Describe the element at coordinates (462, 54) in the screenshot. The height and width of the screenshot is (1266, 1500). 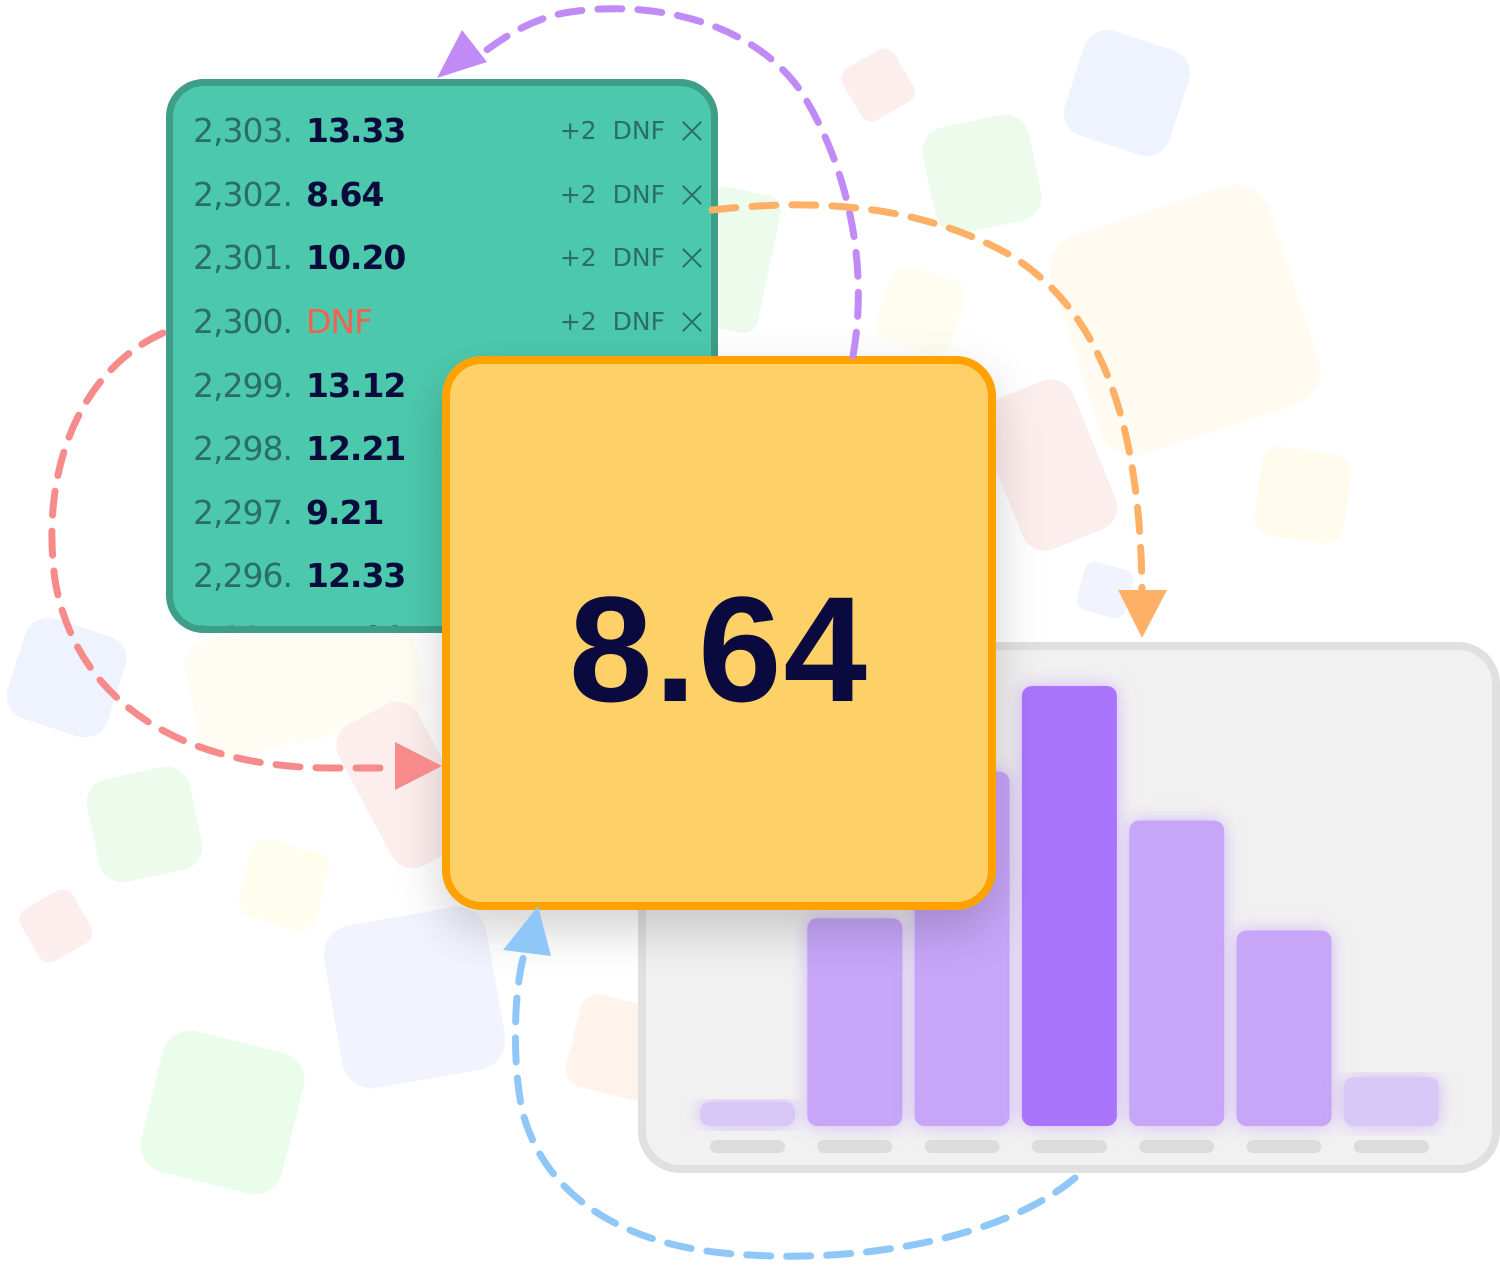
I see `purple-arrowhead-icon` at that location.